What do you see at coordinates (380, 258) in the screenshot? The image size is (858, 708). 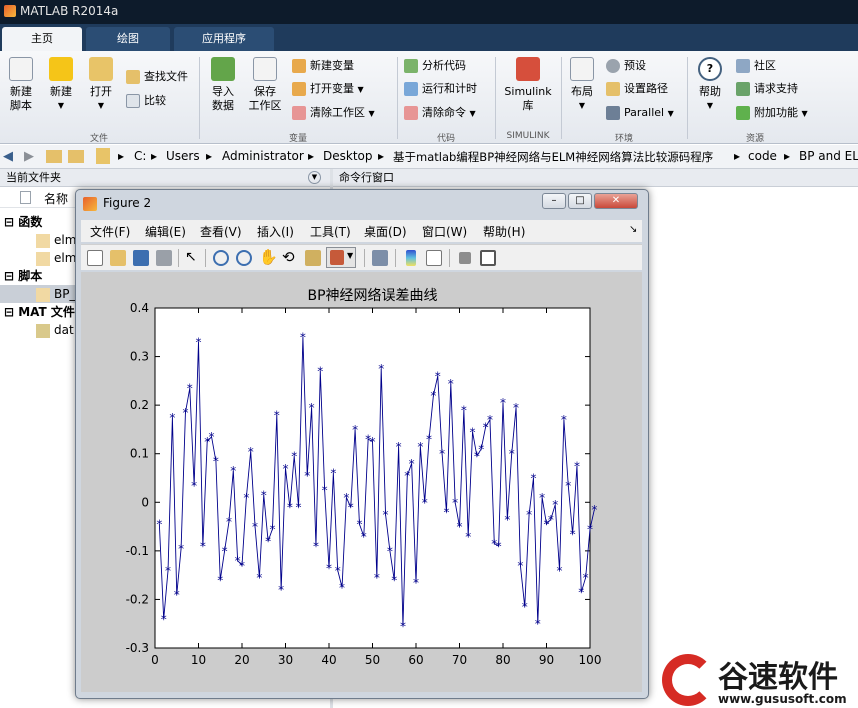 I see `link-plot-icon` at bounding box center [380, 258].